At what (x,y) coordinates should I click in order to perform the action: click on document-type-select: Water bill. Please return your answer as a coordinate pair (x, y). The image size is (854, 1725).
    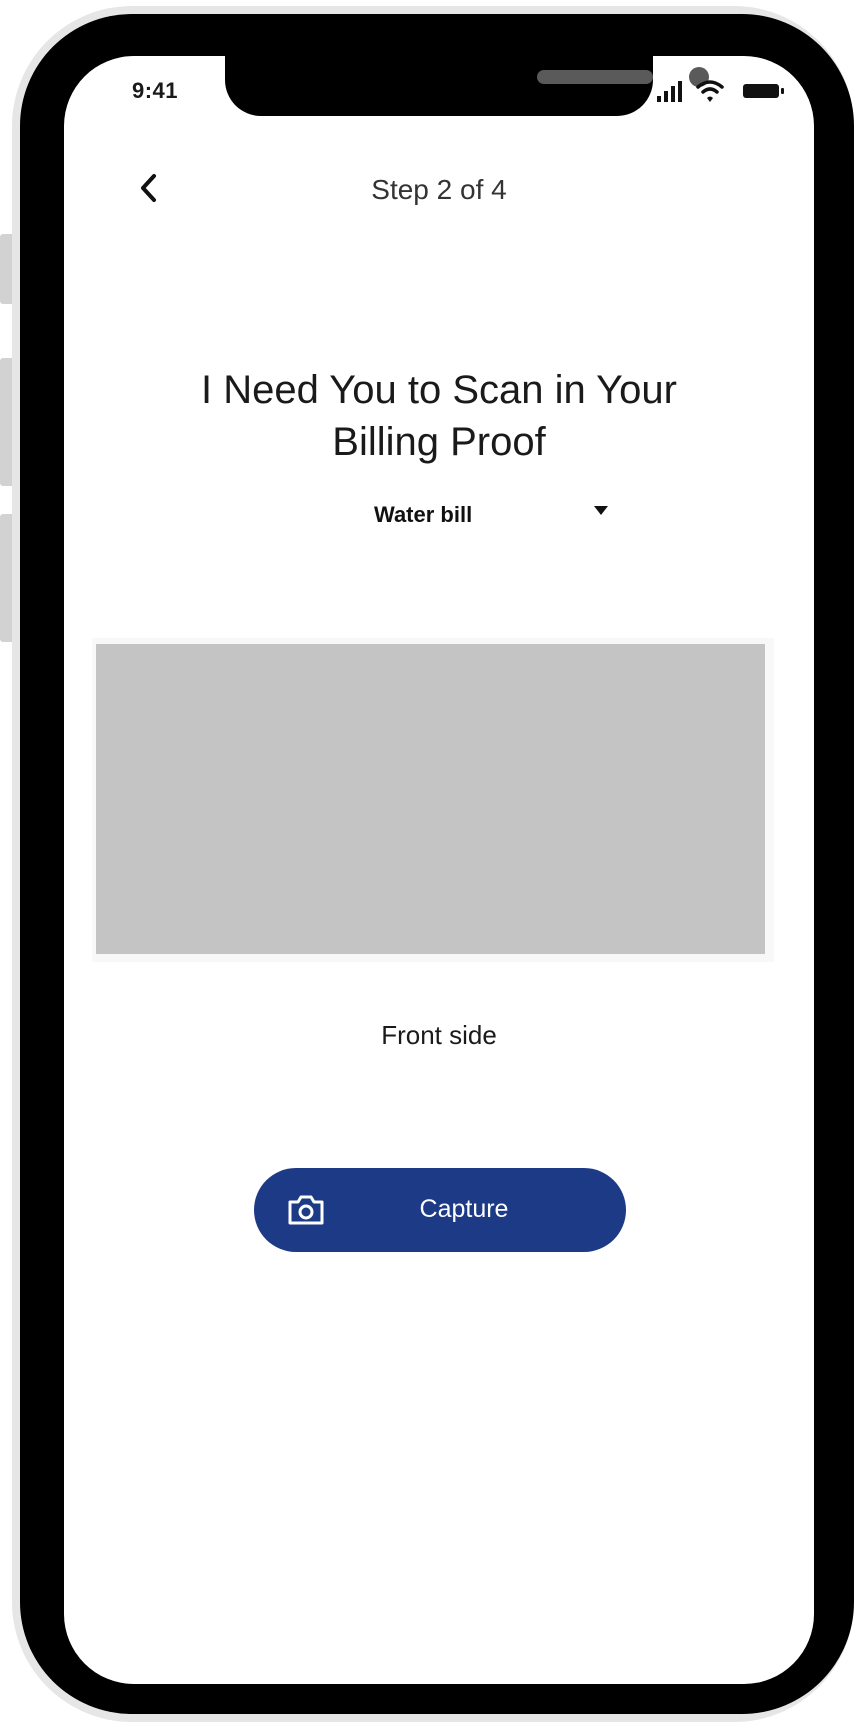
    Looking at the image, I should click on (494, 514).